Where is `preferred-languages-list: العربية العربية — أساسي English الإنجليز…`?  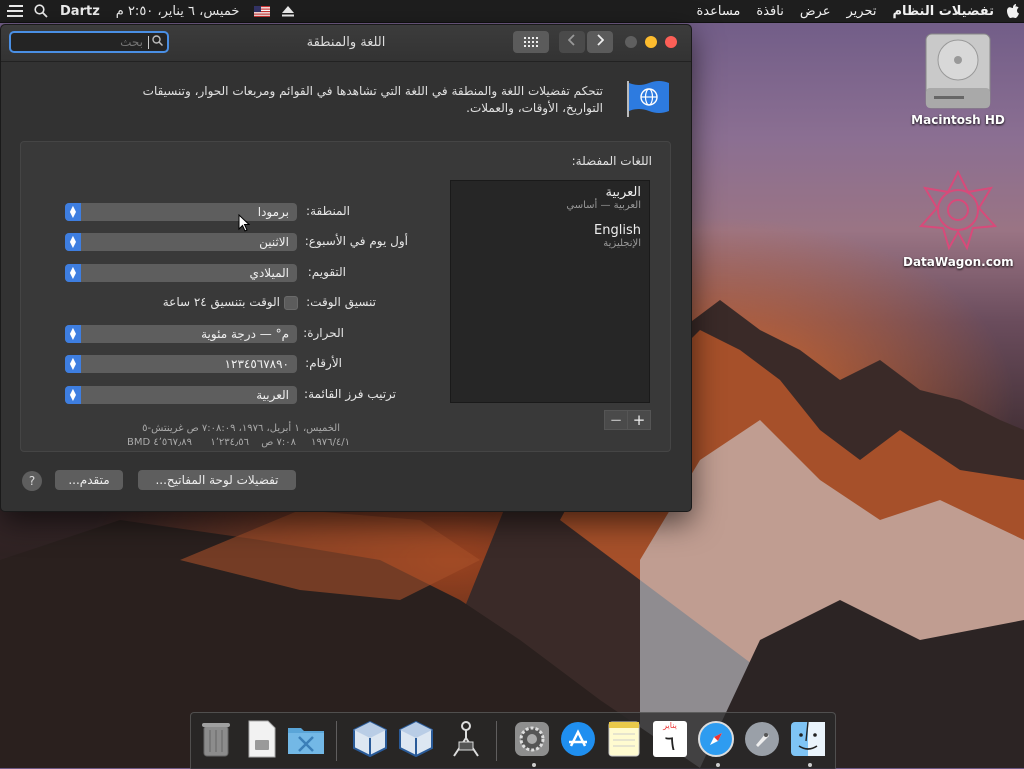
preferred-languages-list: العربية العربية — أساسي English الإنجليز… is located at coordinates (550, 291).